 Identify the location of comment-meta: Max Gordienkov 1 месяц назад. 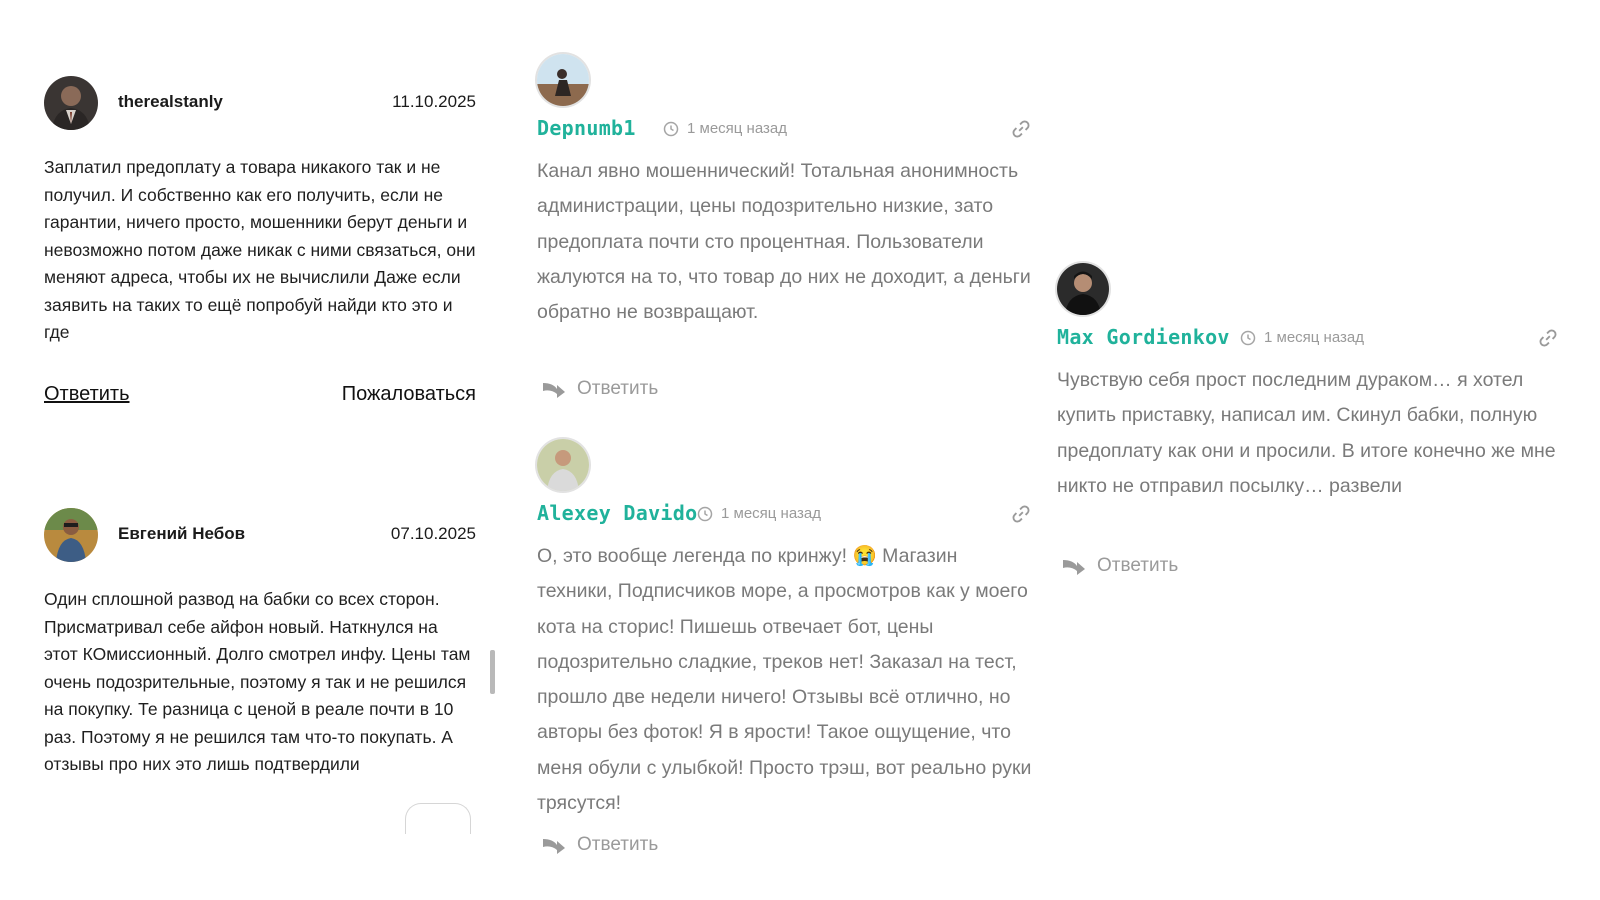
(1308, 339).